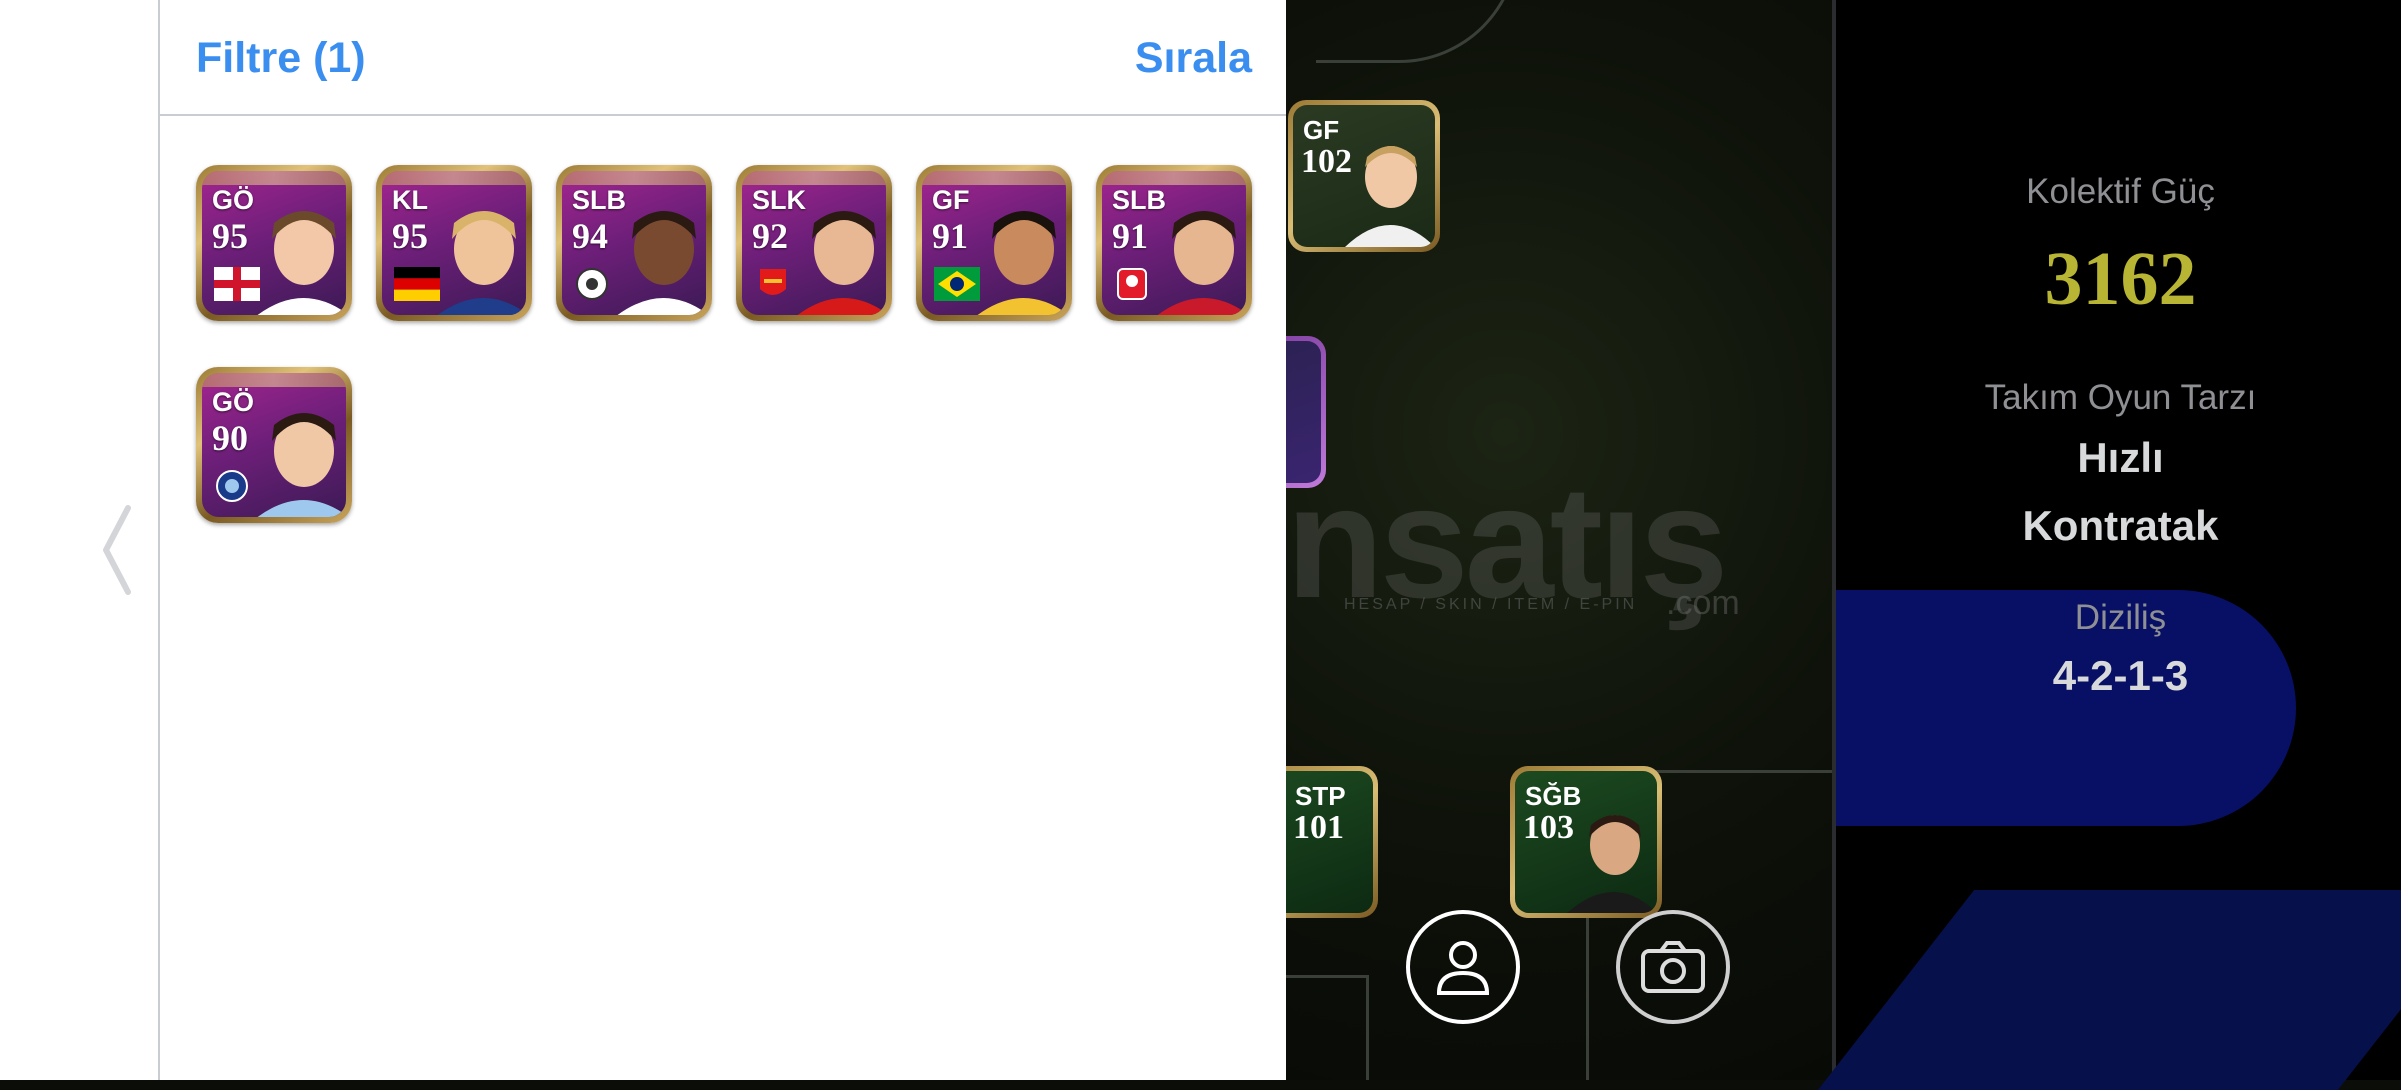  I want to click on club-crest-blue-icon, so click(232, 486).